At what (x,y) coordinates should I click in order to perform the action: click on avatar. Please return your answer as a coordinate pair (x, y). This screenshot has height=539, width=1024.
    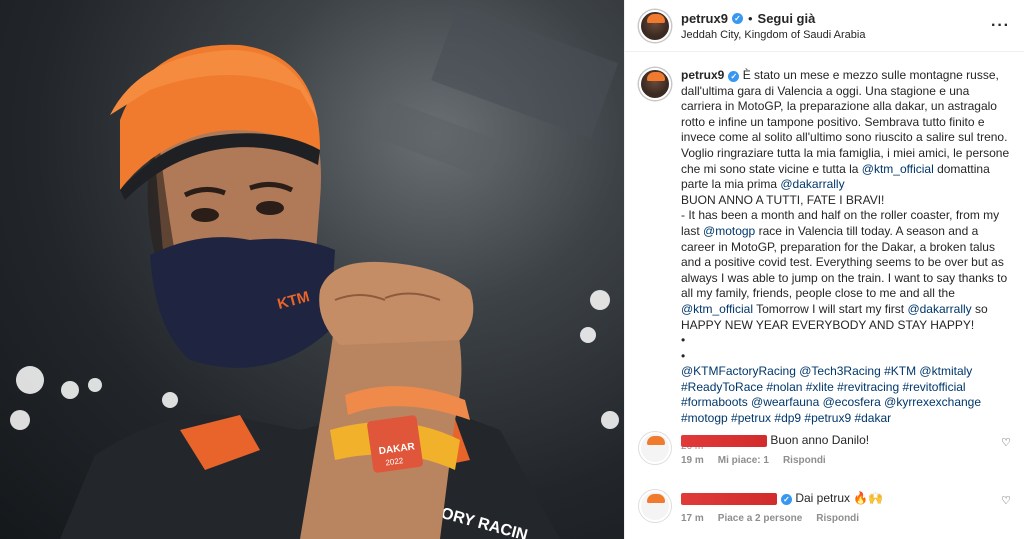
    Looking at the image, I should click on (655, 25).